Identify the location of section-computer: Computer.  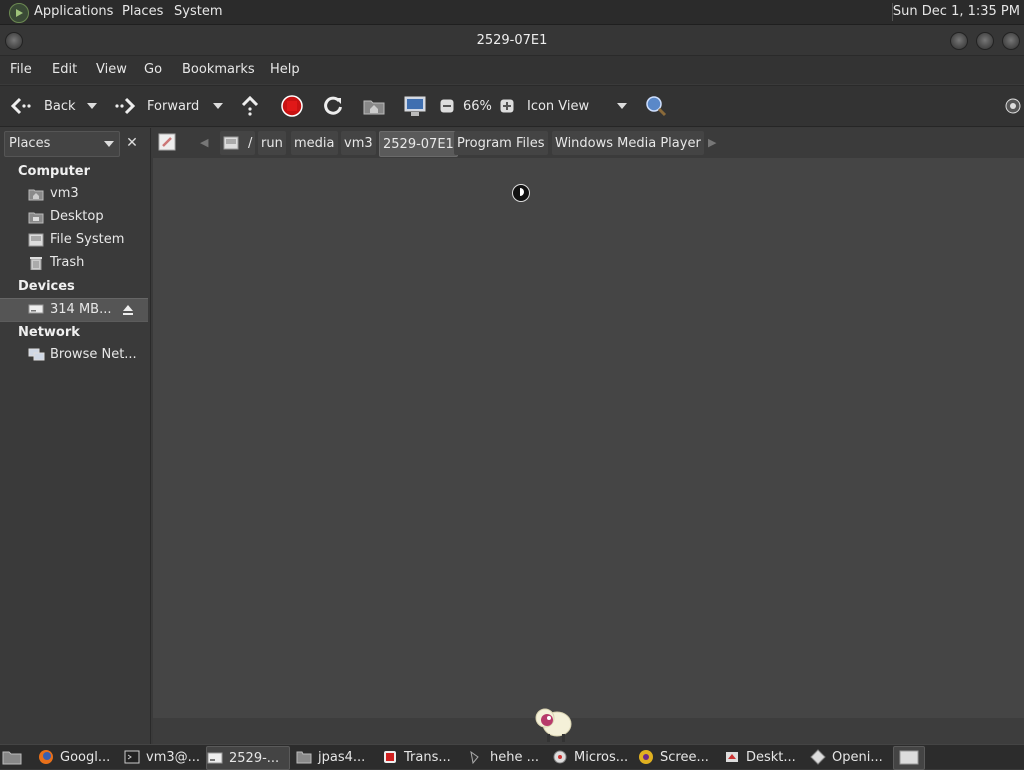
(54, 171).